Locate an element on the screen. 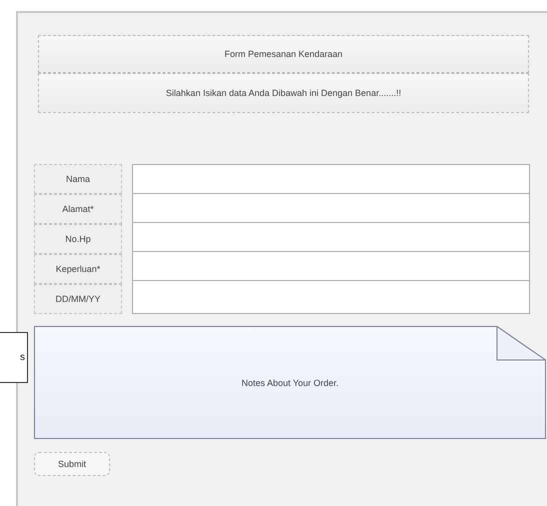 The height and width of the screenshot is (506, 547). submit-button: Submit is located at coordinates (72, 464).